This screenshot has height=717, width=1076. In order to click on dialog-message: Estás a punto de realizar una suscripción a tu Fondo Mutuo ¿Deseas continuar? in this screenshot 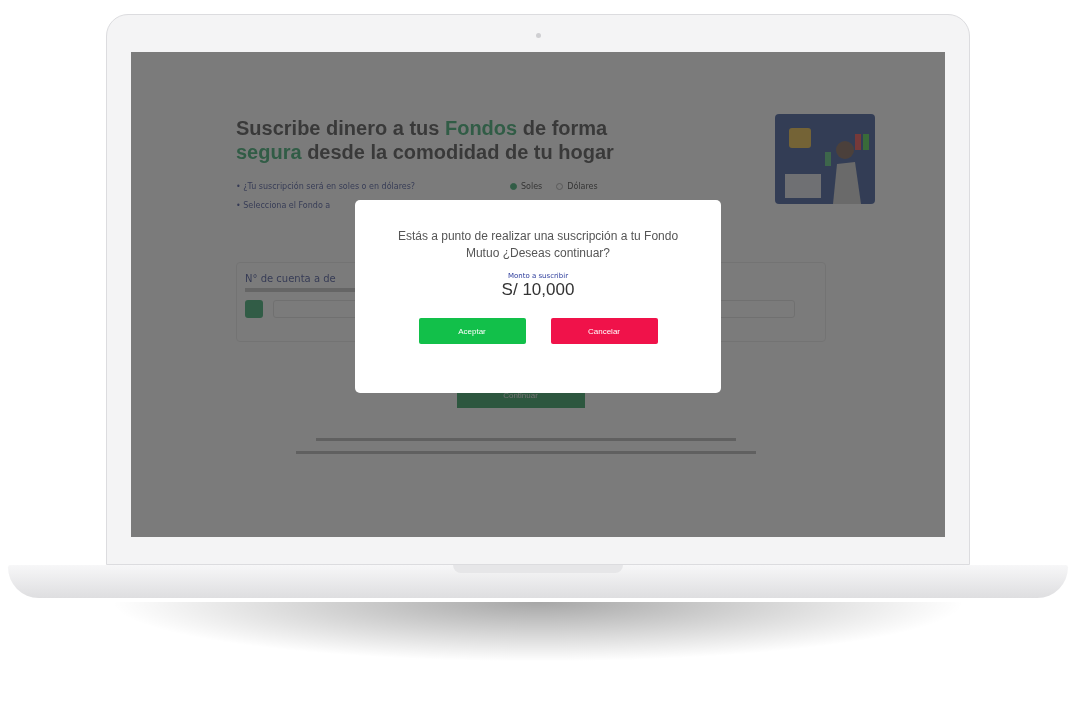, I will do `click(538, 245)`.